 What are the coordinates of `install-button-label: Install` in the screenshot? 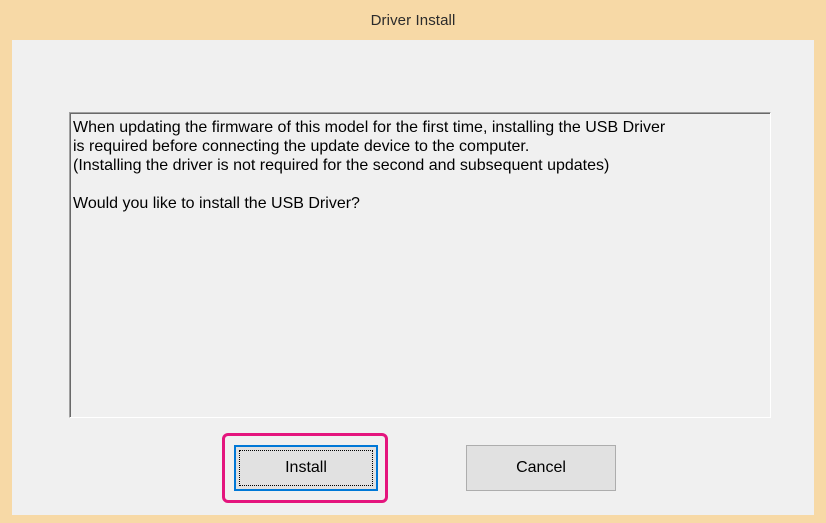 It's located at (306, 467).